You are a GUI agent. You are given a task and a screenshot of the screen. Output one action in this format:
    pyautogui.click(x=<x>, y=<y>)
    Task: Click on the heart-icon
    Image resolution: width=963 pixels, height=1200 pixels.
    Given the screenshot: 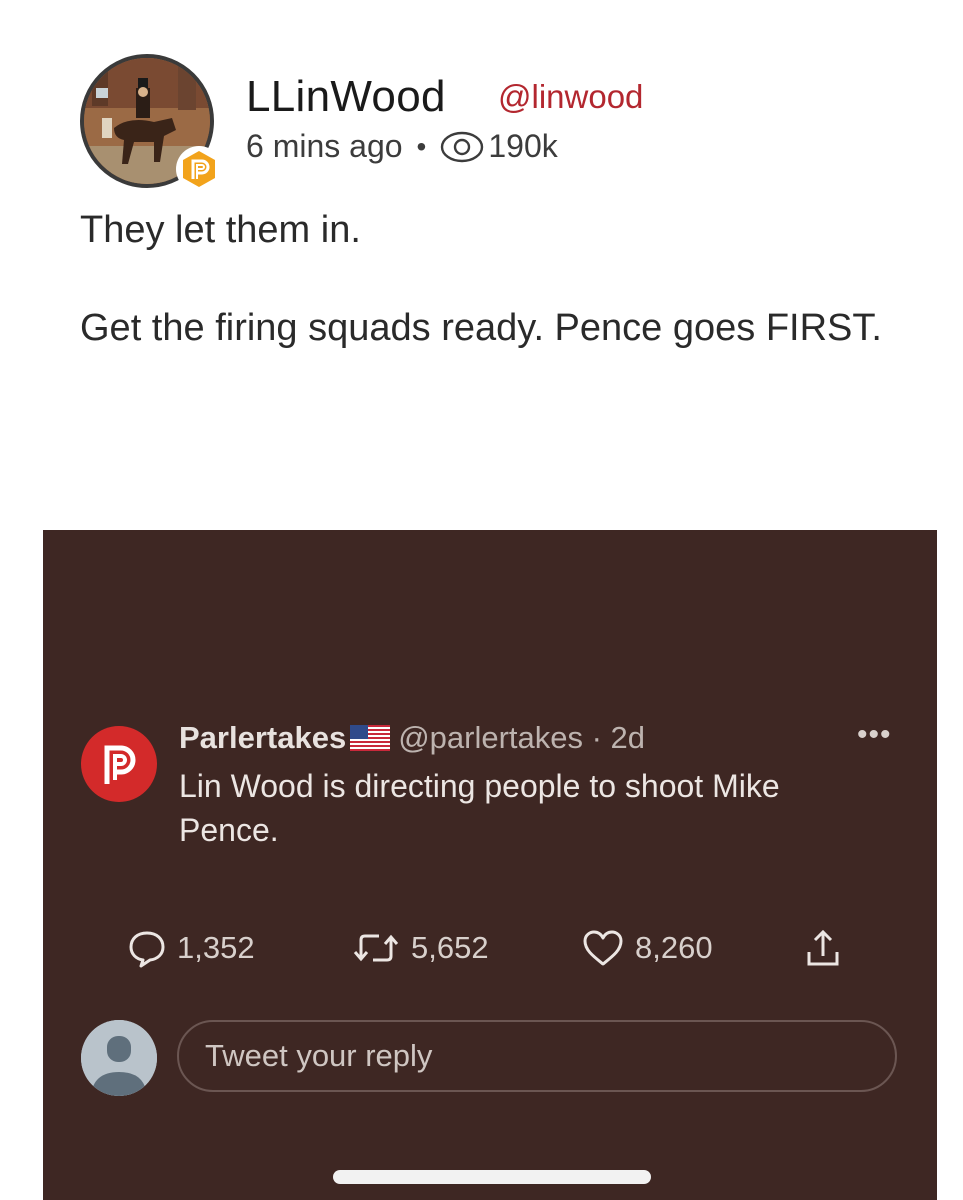 What is the action you would take?
    pyautogui.click(x=603, y=948)
    